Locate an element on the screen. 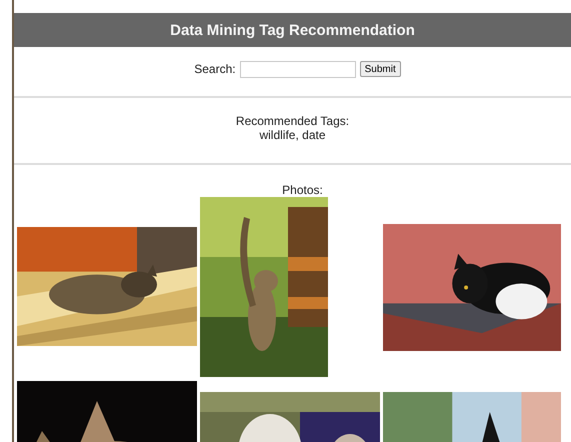 The image size is (571, 442). search-field is located at coordinates (298, 69).